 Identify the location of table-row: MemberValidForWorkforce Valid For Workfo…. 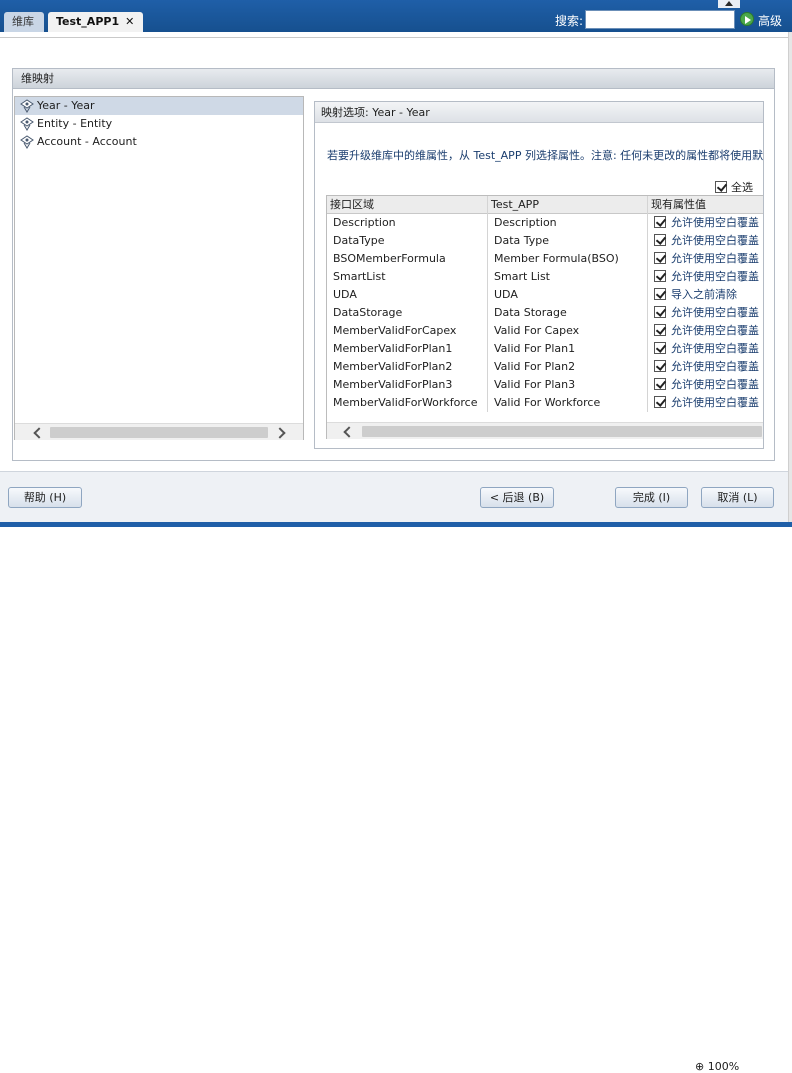
(545, 403).